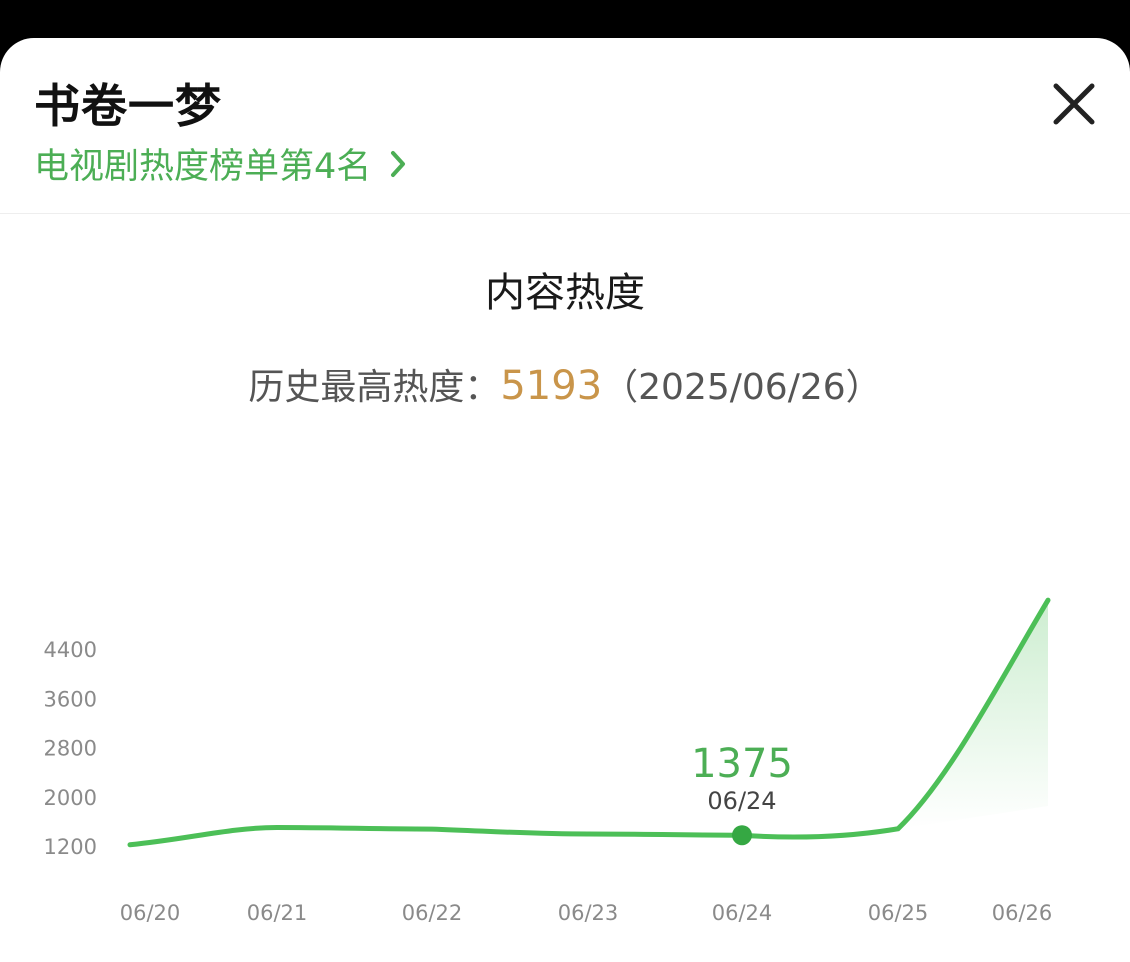  Describe the element at coordinates (277, 913) in the screenshot. I see `x-tick-label: 06/21` at that location.